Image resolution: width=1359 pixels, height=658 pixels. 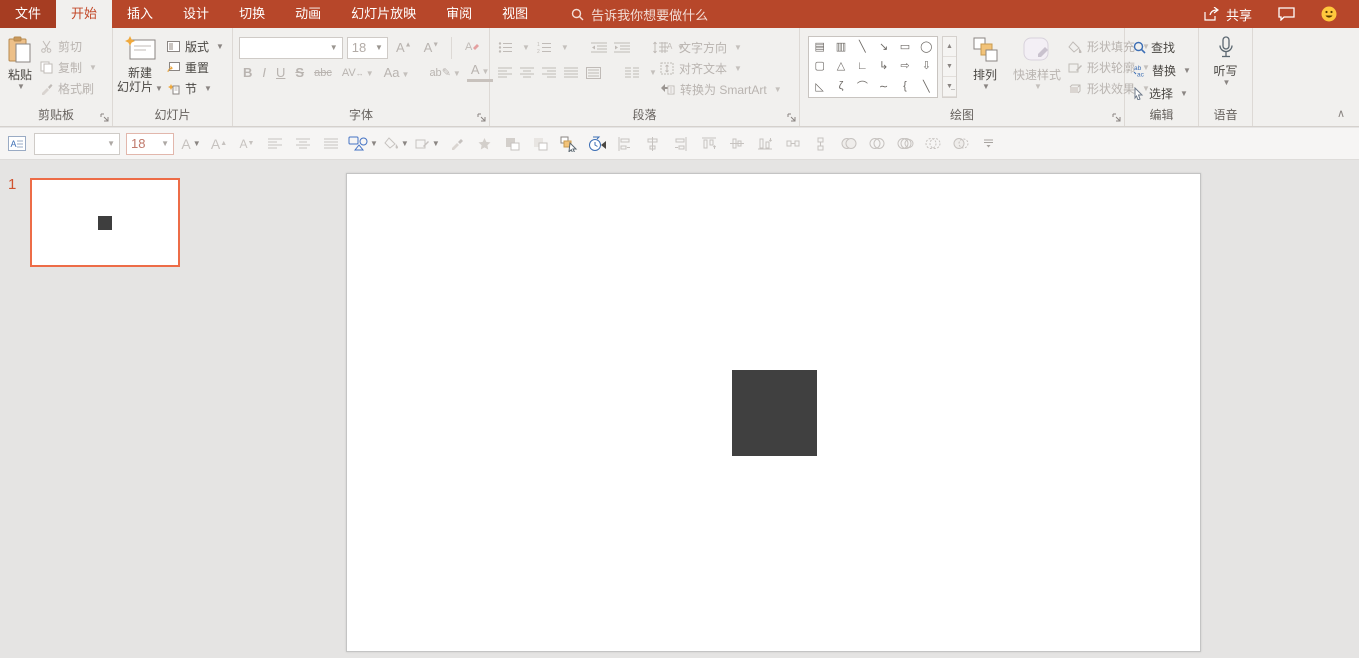 I want to click on qb-merge-union-icon, so click(x=849, y=144).